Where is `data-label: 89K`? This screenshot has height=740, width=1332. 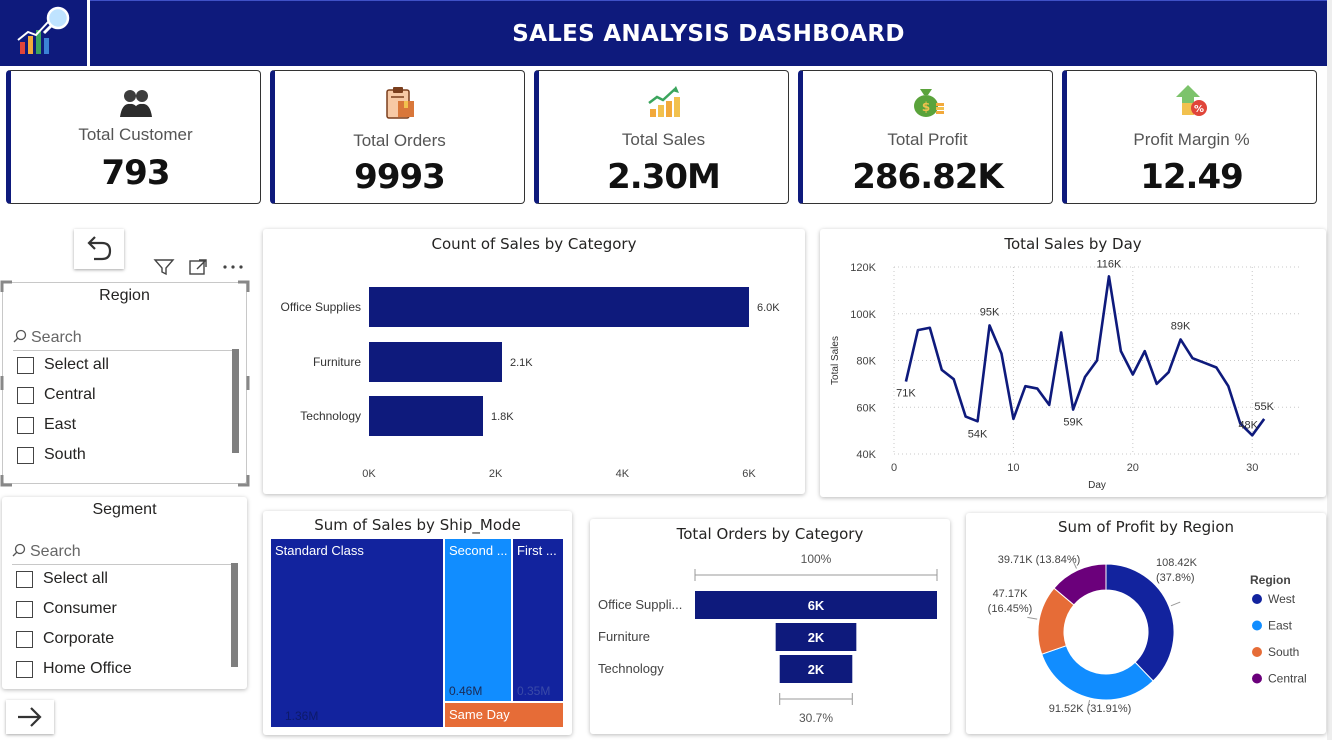
data-label: 89K is located at coordinates (1181, 326).